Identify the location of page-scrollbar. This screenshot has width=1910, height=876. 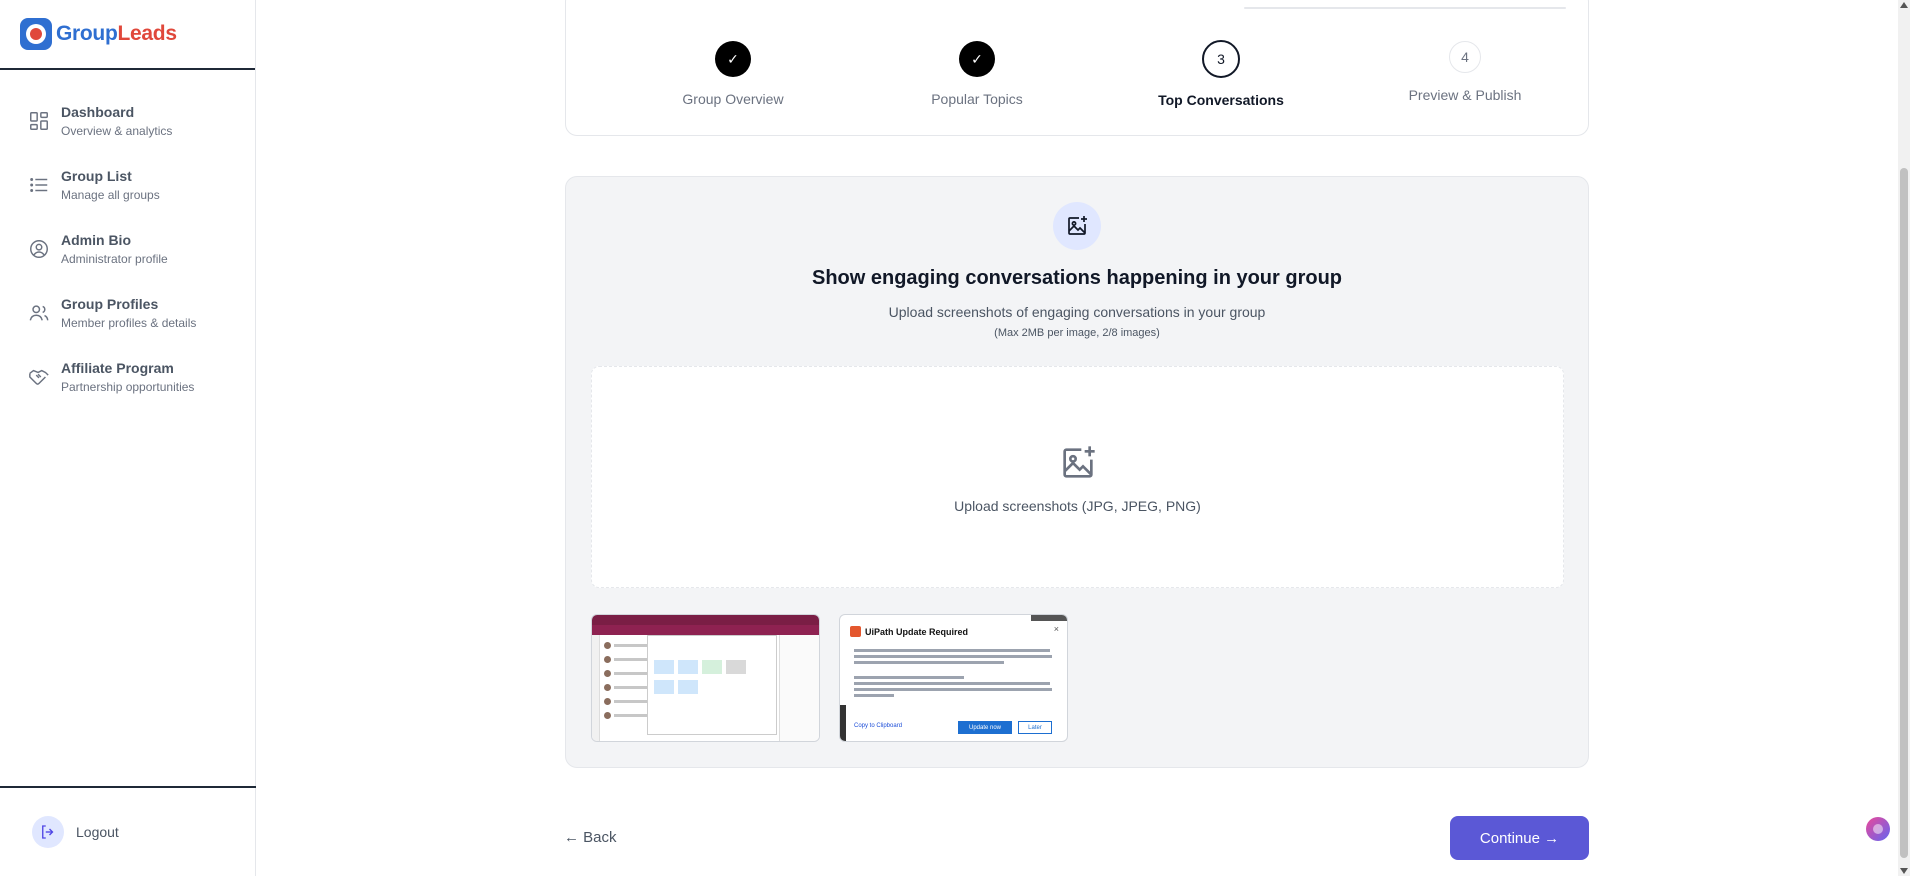
(1904, 438).